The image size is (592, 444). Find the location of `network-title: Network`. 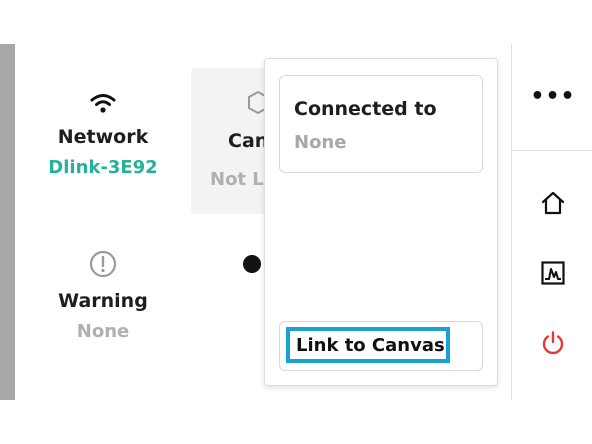

network-title: Network is located at coordinates (103, 137).